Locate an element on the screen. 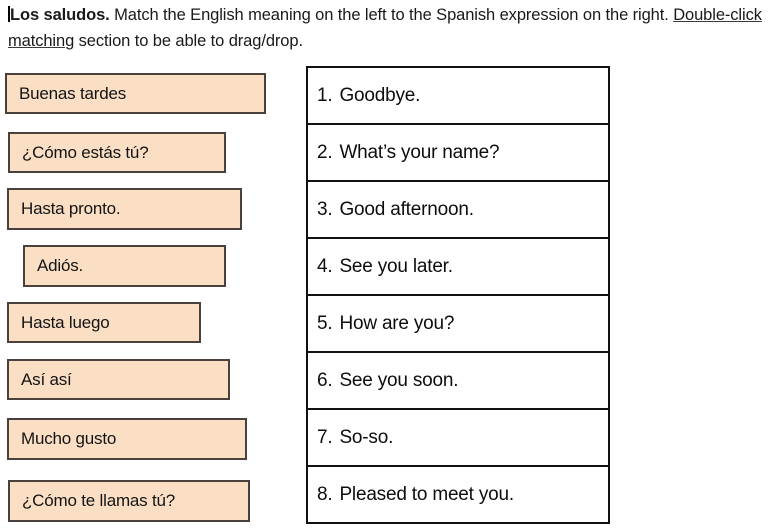 This screenshot has width=783, height=530. spanish-chip-label: ¿Cómo te llamas tú? is located at coordinates (99, 500).